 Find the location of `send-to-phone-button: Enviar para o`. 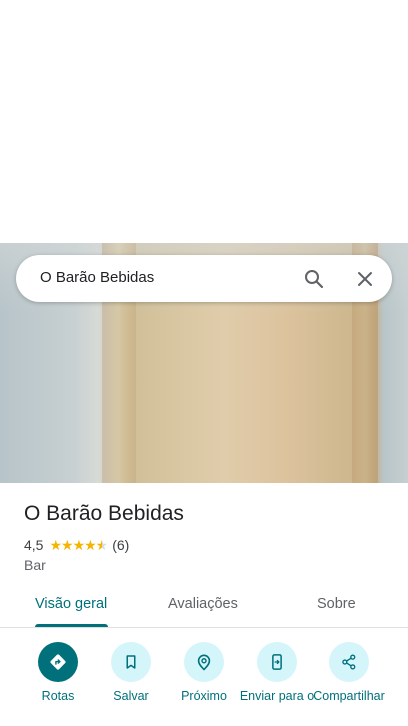

send-to-phone-button: Enviar para o is located at coordinates (277, 673).